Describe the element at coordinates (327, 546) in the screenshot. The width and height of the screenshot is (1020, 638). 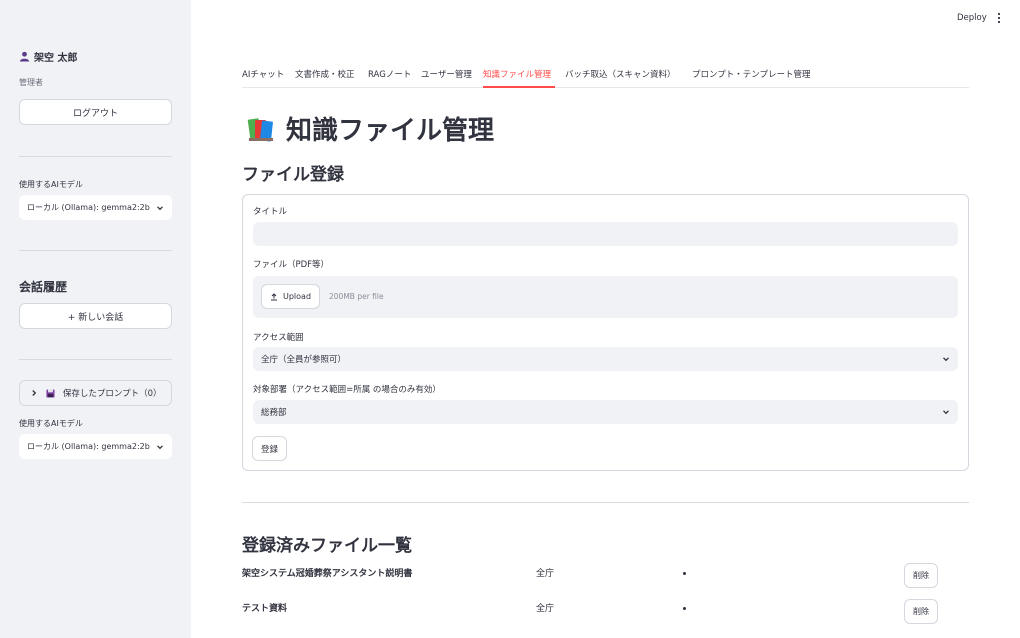
I see `list-heading: 登録済みファイル一覧` at that location.